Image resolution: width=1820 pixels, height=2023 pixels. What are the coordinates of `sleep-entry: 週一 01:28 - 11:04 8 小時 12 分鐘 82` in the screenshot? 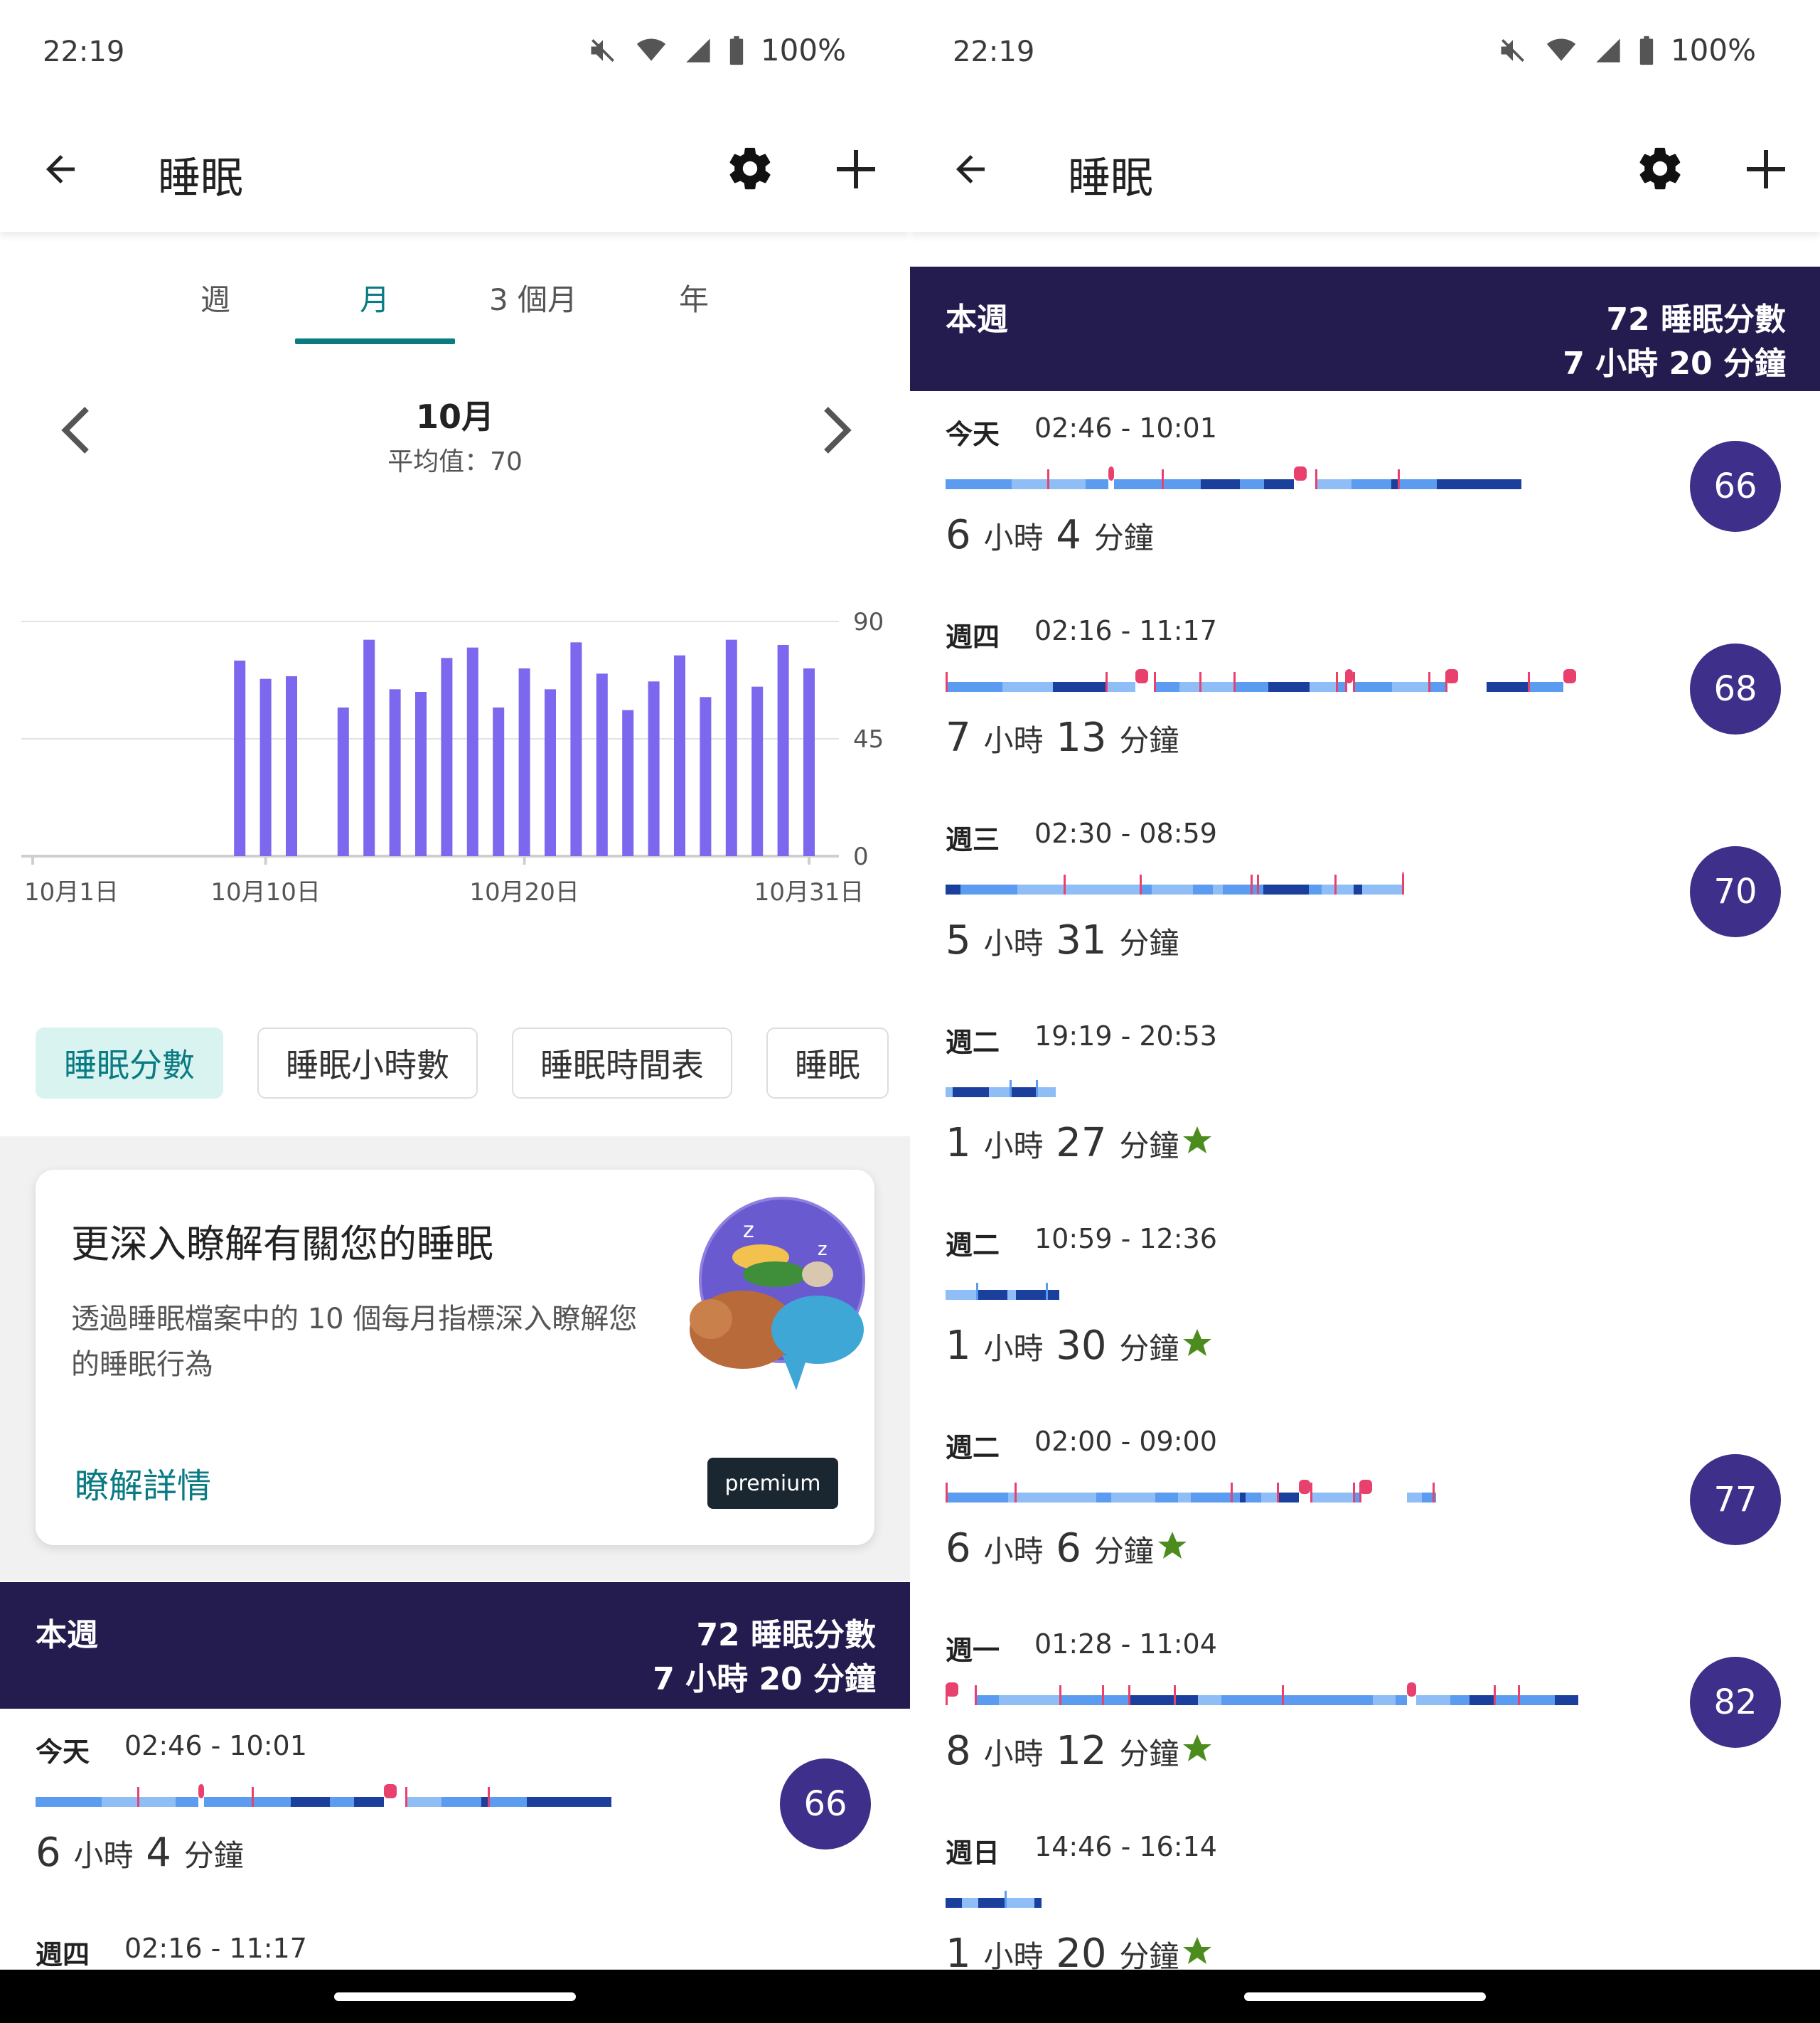 It's located at (1365, 1709).